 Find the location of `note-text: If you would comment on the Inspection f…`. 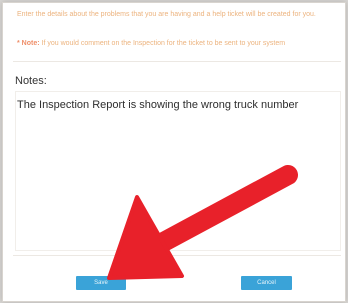

note-text: If you would comment on the Inspection f… is located at coordinates (163, 43).